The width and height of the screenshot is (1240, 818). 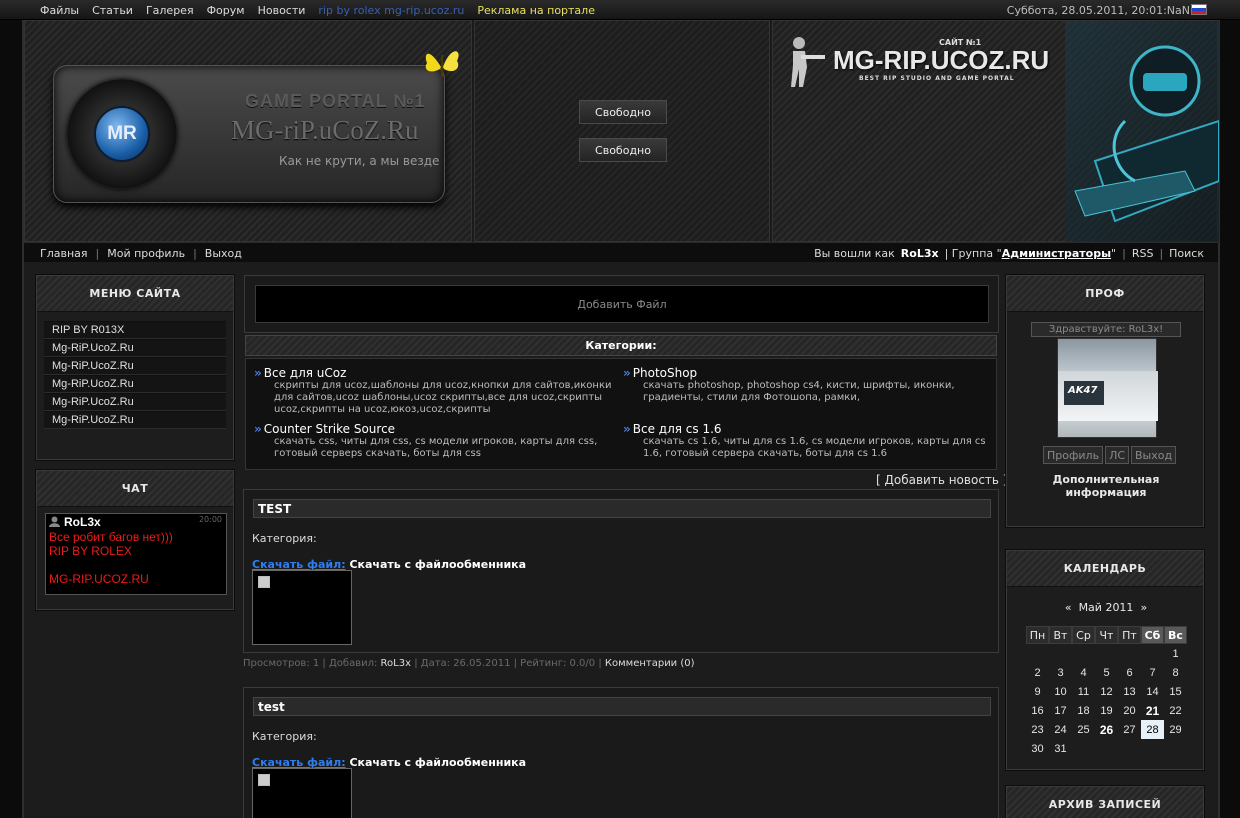 I want to click on post-author: RoL3x, so click(x=396, y=663).